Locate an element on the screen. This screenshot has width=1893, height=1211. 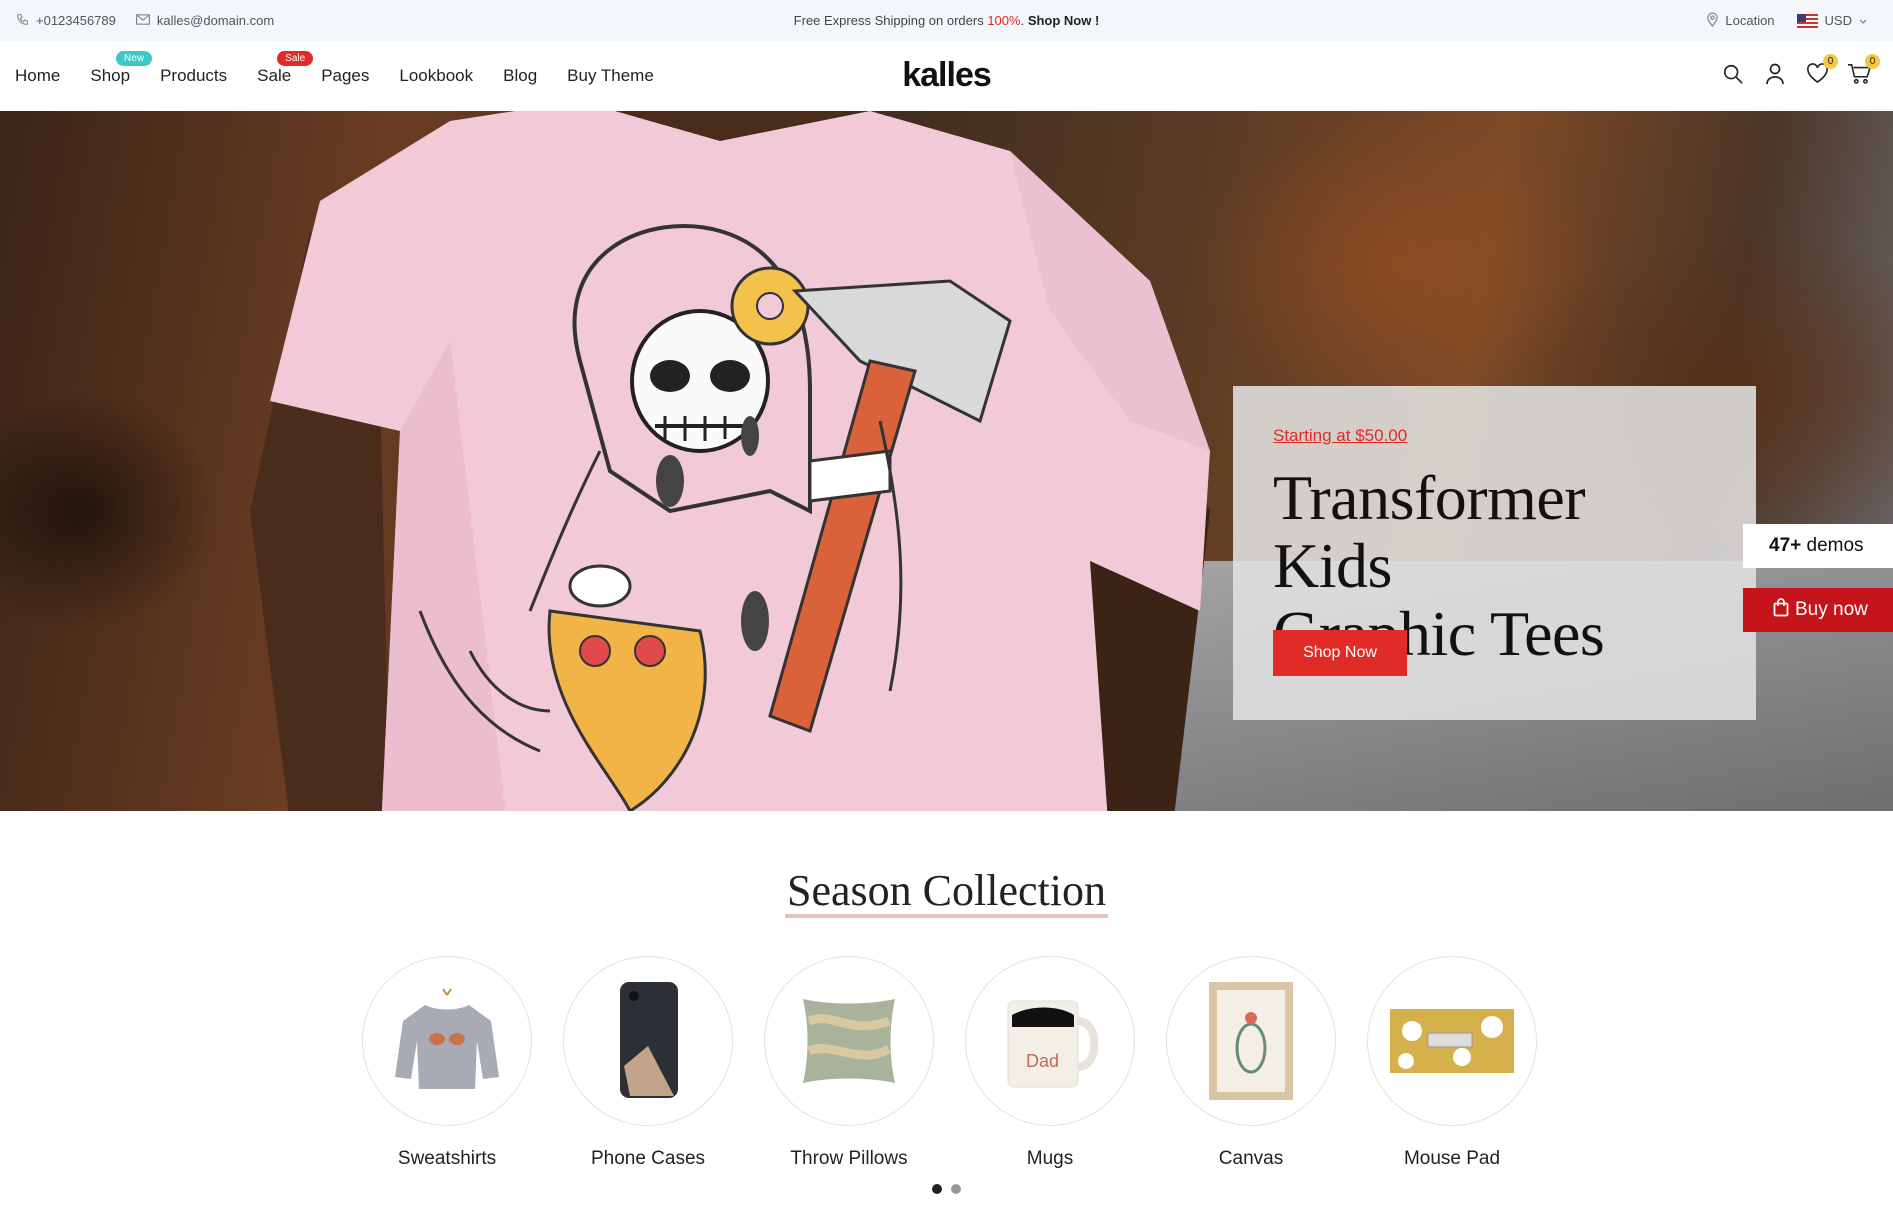
collection-title: Season Collection is located at coordinates (946, 893).